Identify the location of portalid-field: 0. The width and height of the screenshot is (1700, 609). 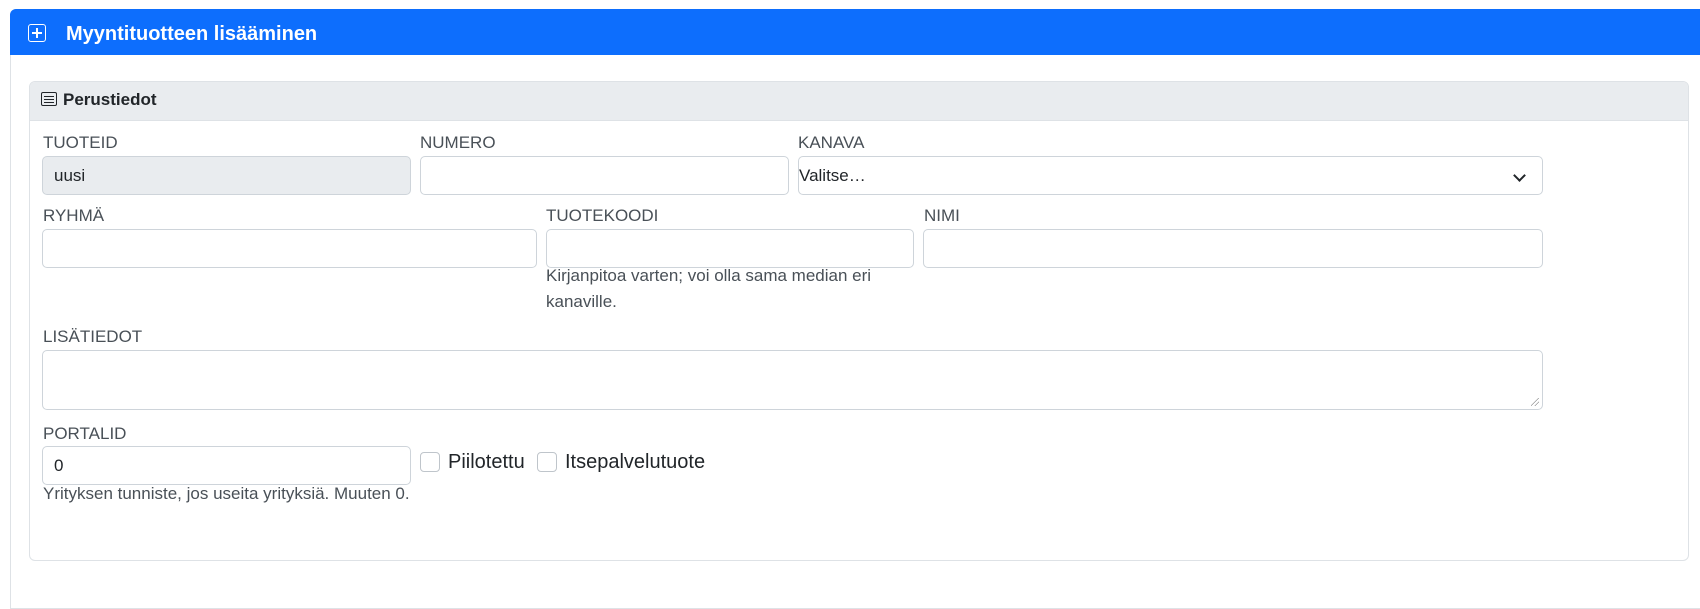
(226, 465).